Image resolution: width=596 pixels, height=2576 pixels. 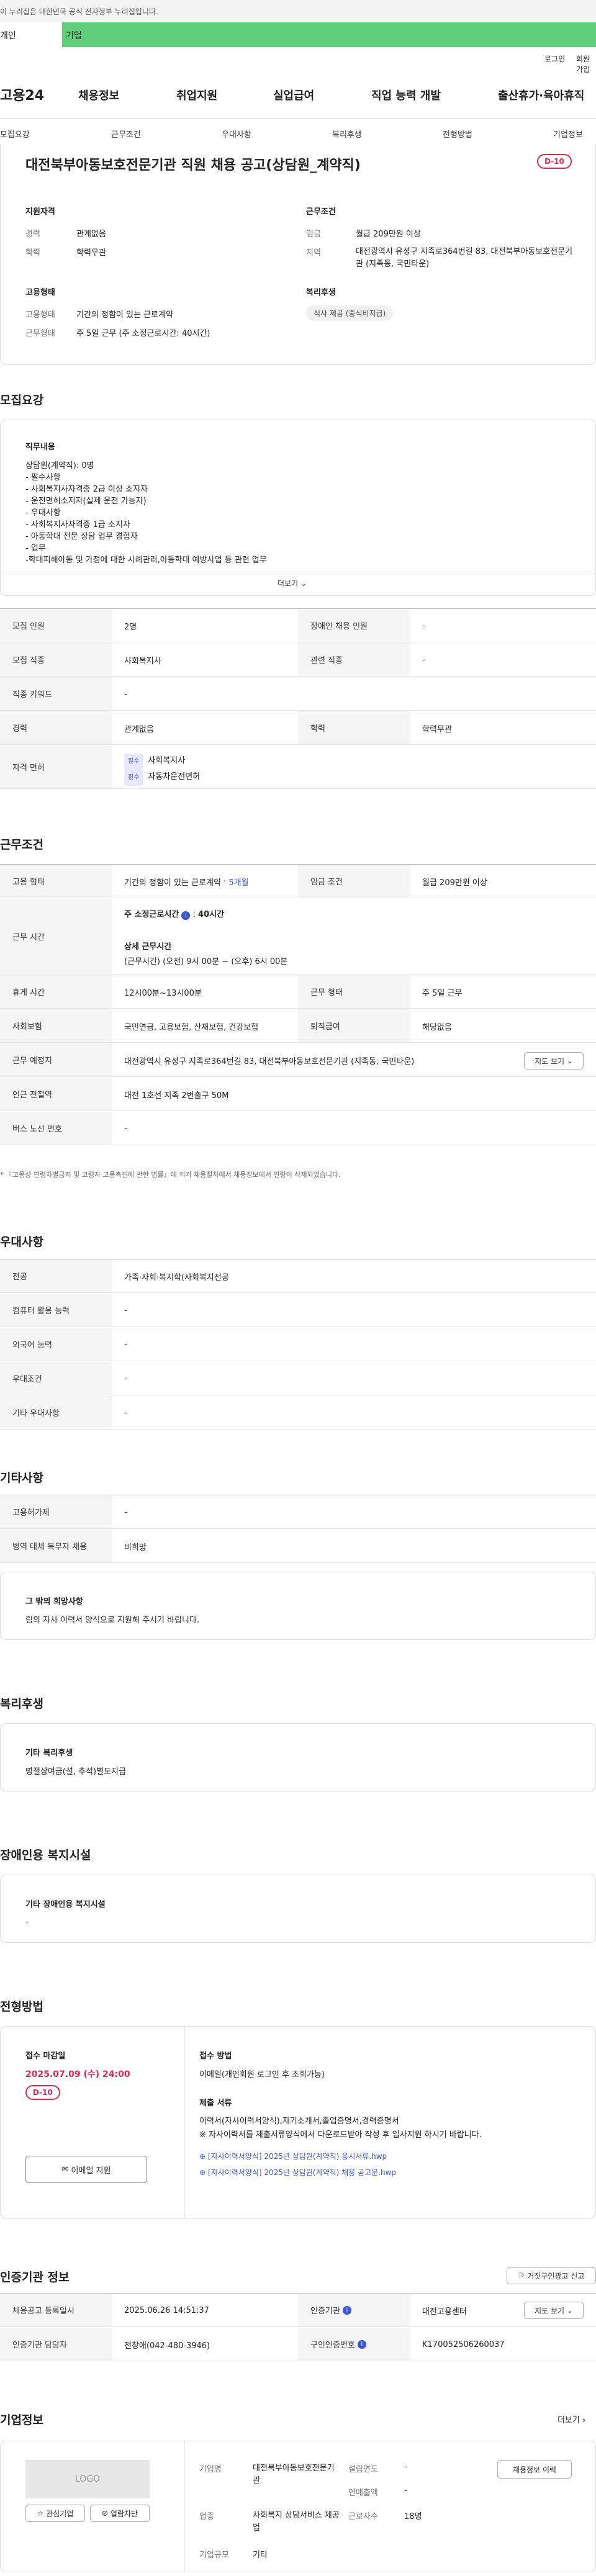 What do you see at coordinates (56, 1310) in the screenshot?
I see `computer-label: 컴퓨터 활용 능력` at bounding box center [56, 1310].